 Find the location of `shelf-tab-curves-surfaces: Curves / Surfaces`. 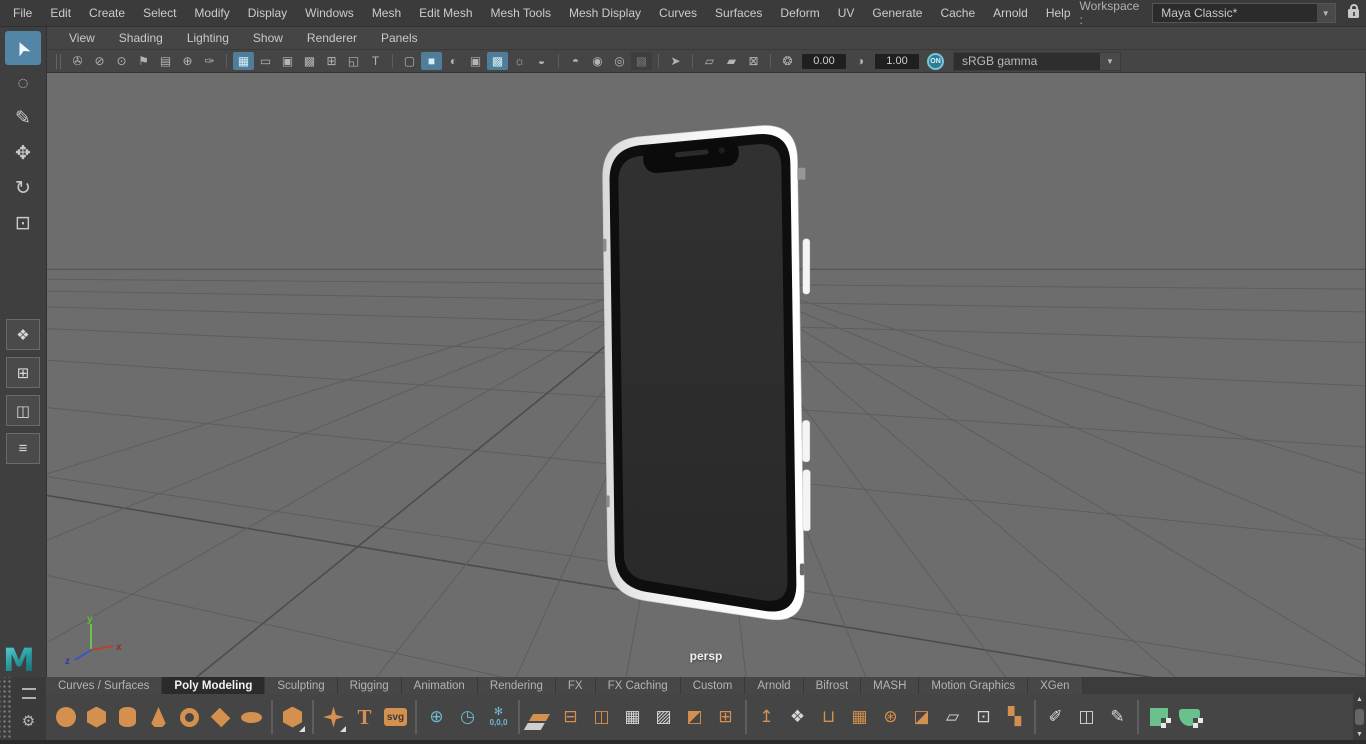

shelf-tab-curves-surfaces: Curves / Surfaces is located at coordinates (104, 685).